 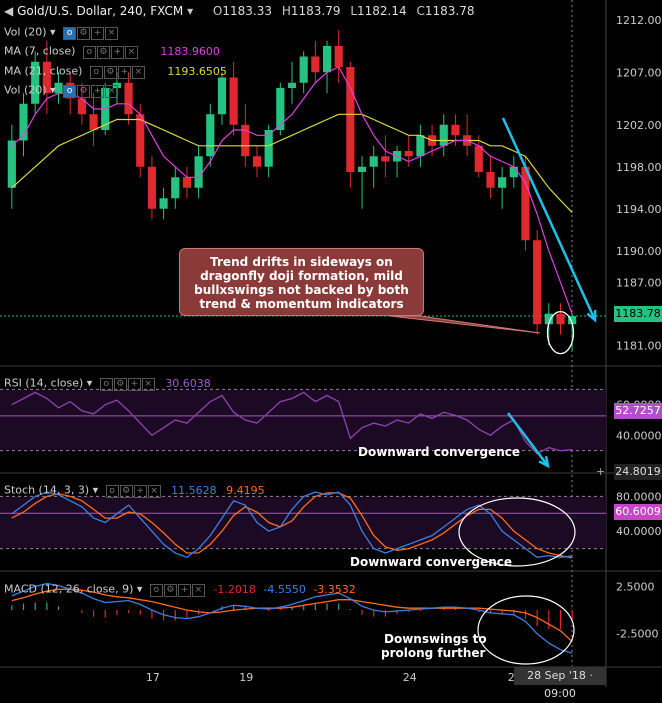 I want to click on x-tick-label: 24, so click(x=410, y=677).